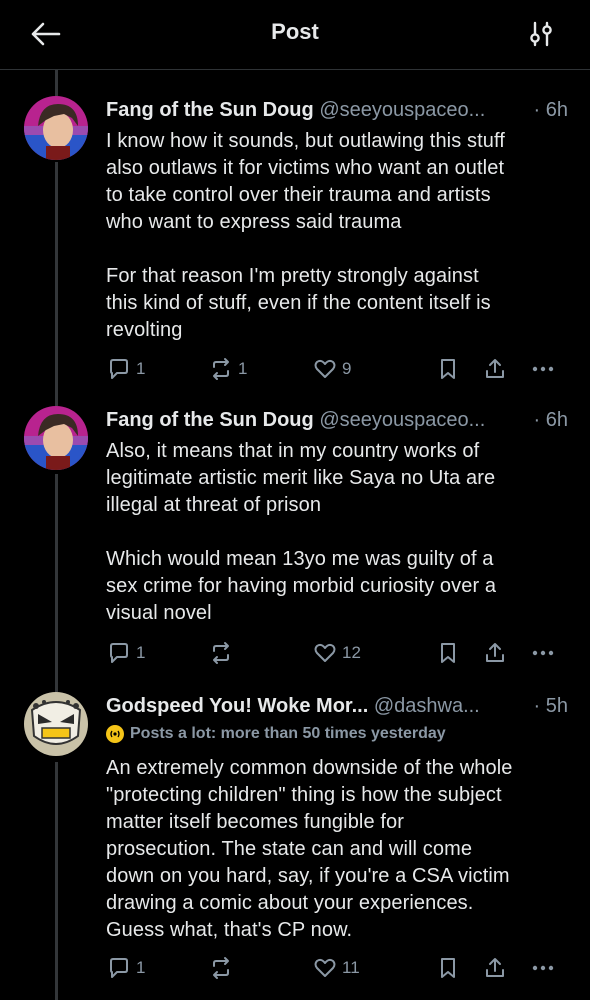  What do you see at coordinates (243, 368) in the screenshot?
I see `repost-count: 1` at bounding box center [243, 368].